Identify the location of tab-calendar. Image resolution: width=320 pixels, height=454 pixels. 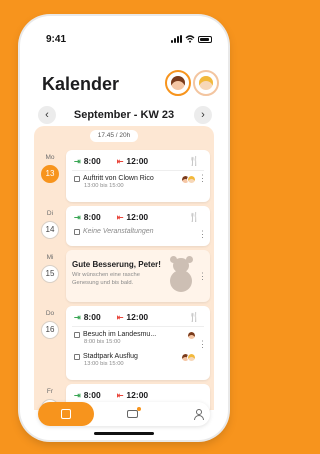
(66, 414).